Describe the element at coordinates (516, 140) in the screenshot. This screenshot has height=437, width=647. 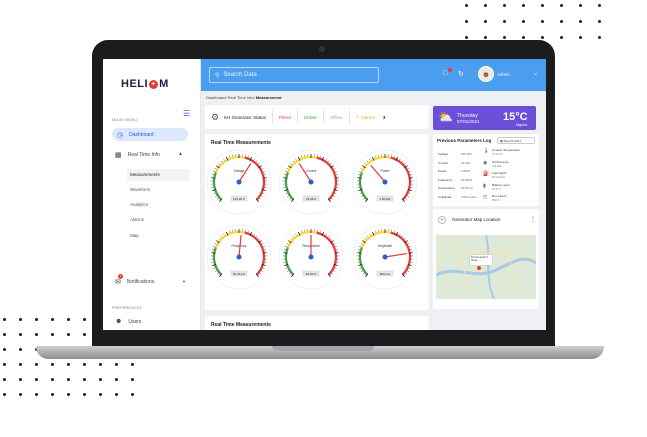
I see `log-date-picker: ▦ May 04 2021` at that location.